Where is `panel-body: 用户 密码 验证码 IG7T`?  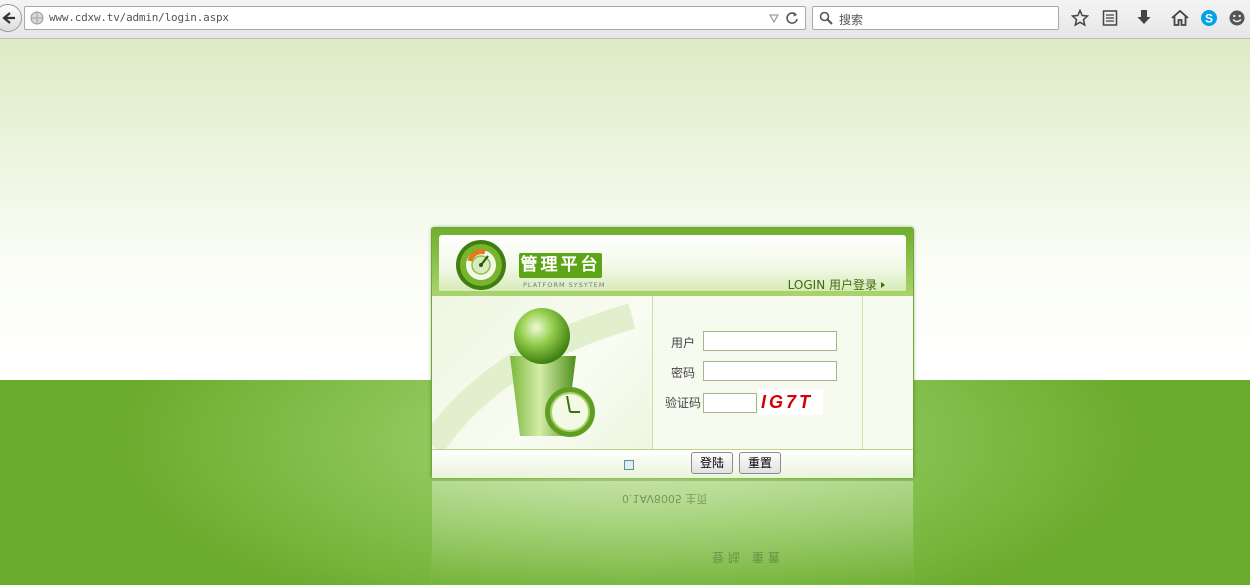 panel-body: 用户 密码 验证码 IG7T is located at coordinates (667, 374).